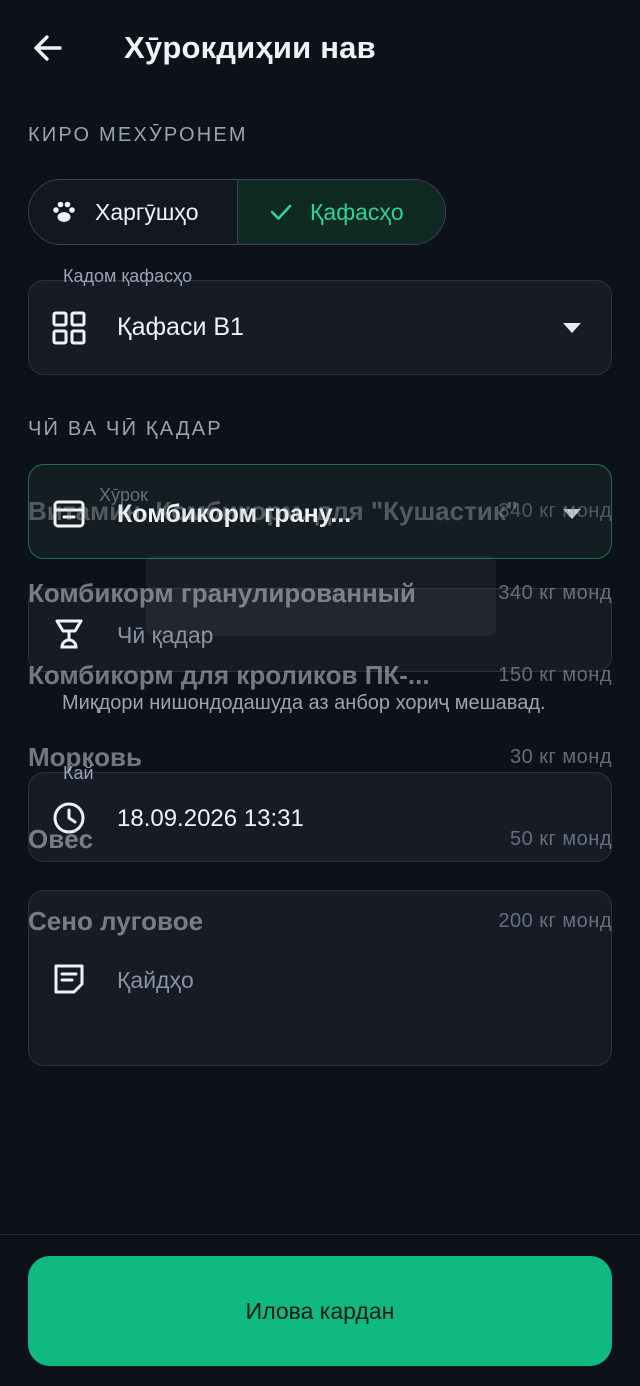  What do you see at coordinates (555, 921) in the screenshot?
I see `dropdown-item-qty: 200 кг монд` at bounding box center [555, 921].